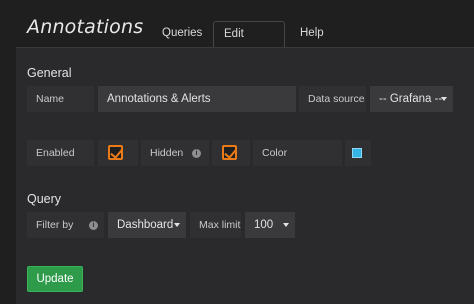  I want to click on general-section-title: General, so click(49, 73).